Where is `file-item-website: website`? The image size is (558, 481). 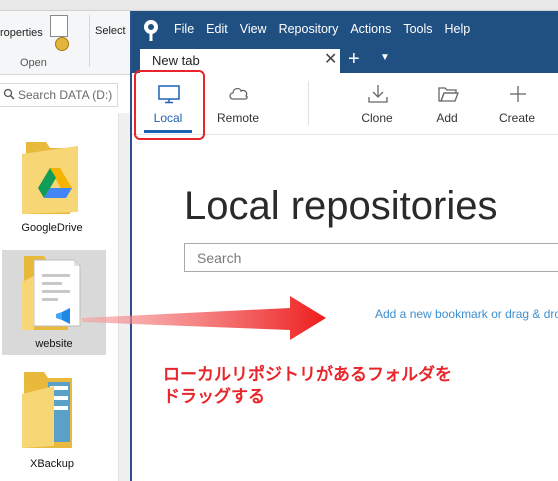
file-item-website: website is located at coordinates (54, 302).